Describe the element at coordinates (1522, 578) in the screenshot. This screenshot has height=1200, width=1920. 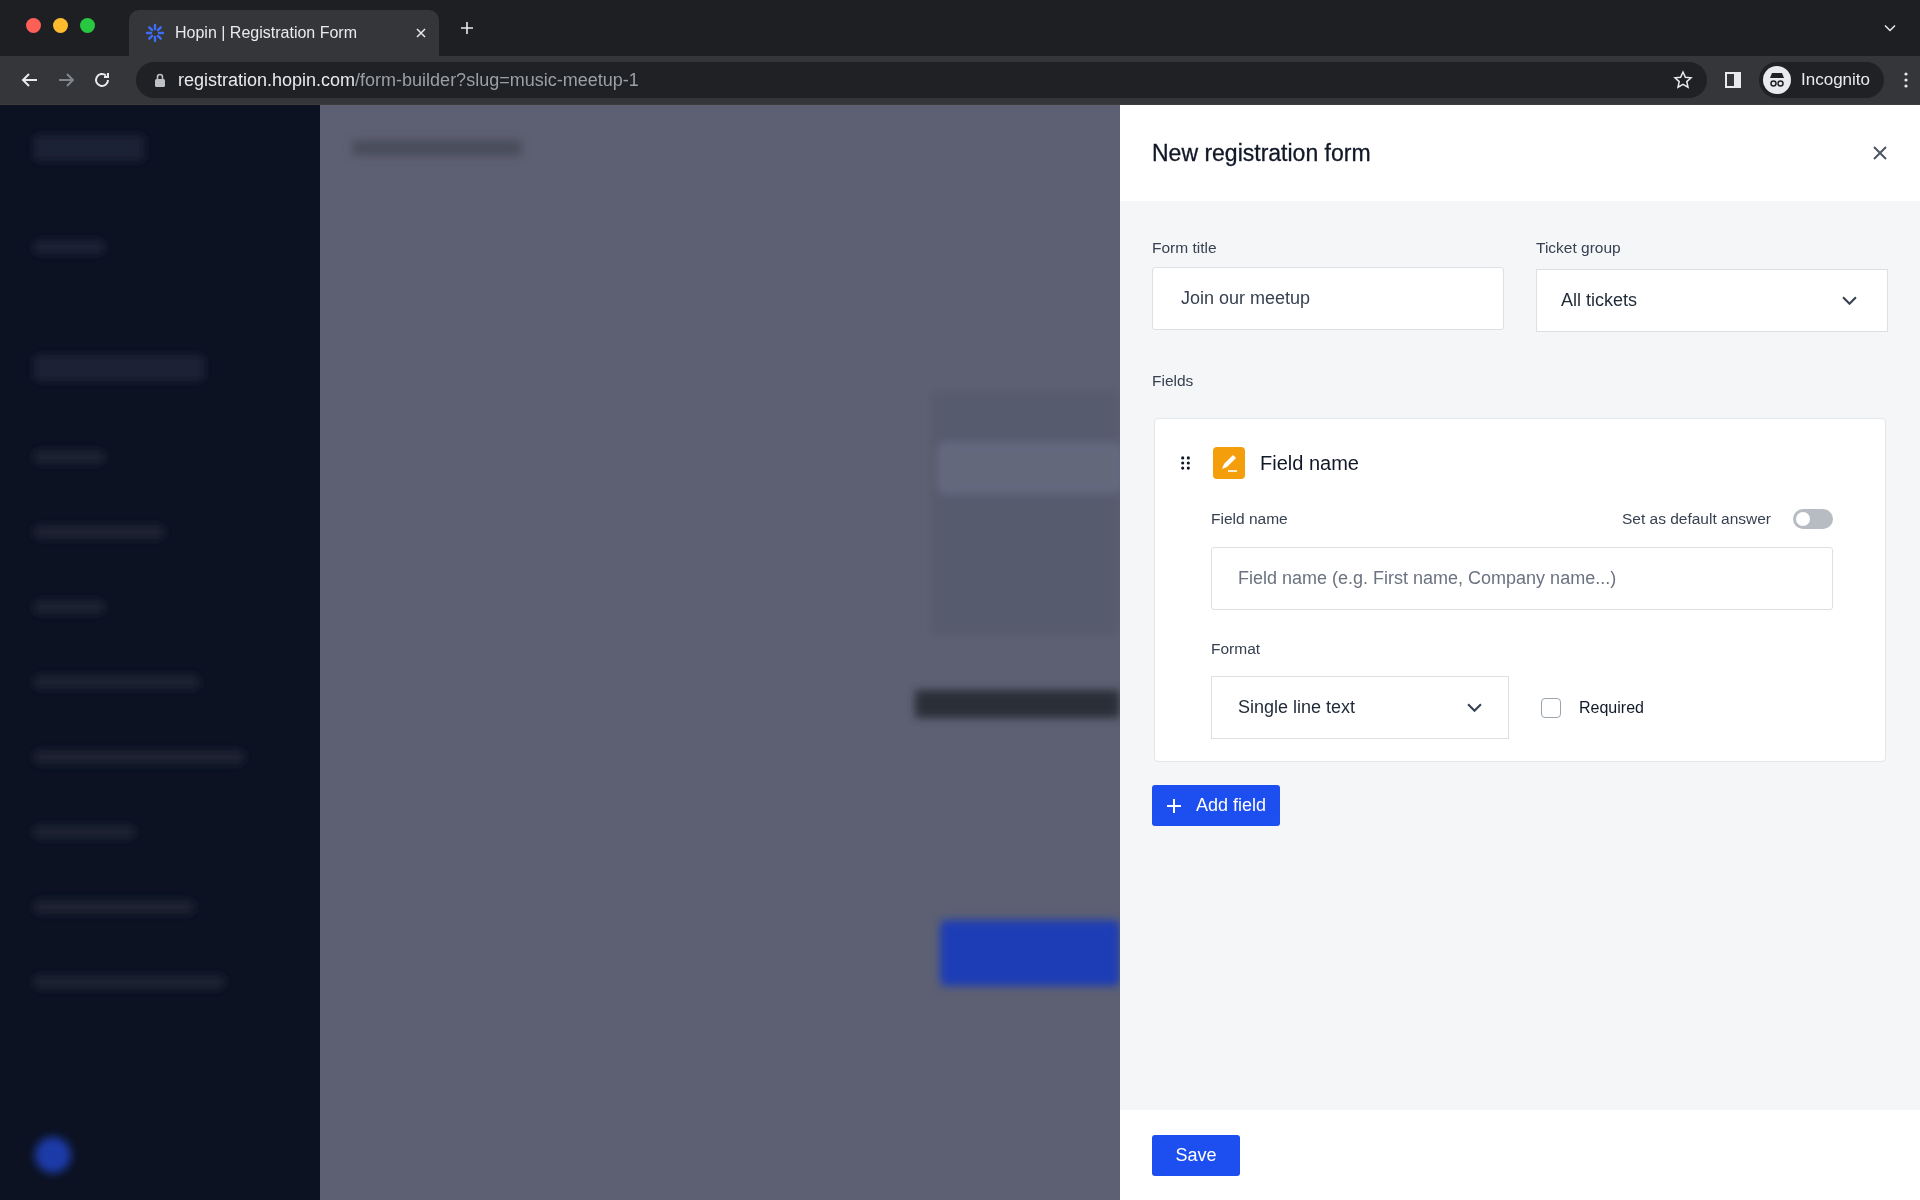
I see `field-name-field: Field name (e.g. First name, Company name...)` at that location.